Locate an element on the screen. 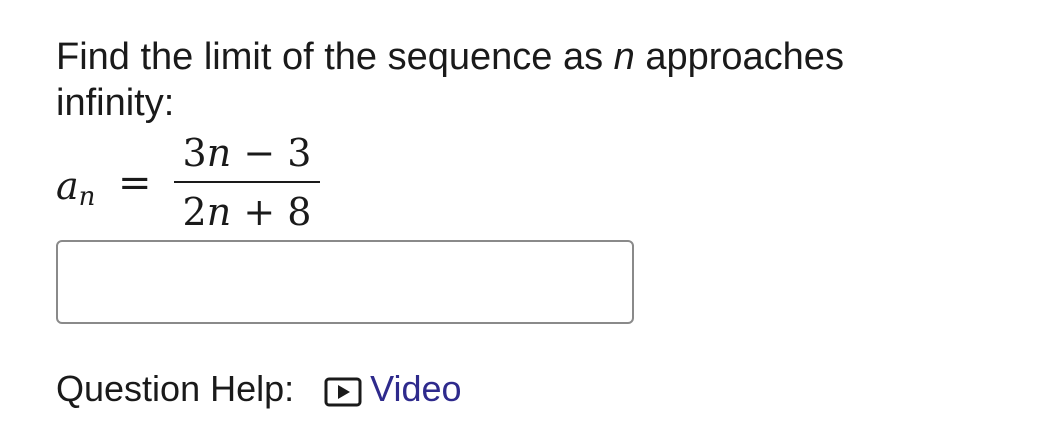  formula-denominator: 2n + 8 is located at coordinates (247, 212).